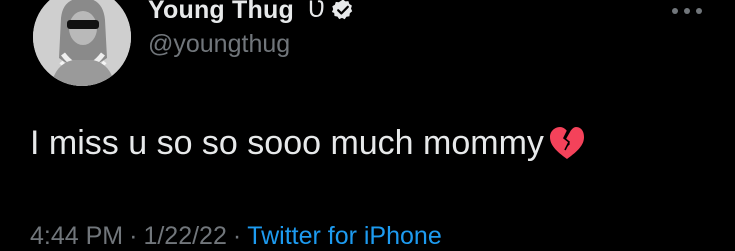 The height and width of the screenshot is (251, 735). Describe the element at coordinates (344, 236) in the screenshot. I see `tweet-source-link: Twitter for iPhone` at that location.